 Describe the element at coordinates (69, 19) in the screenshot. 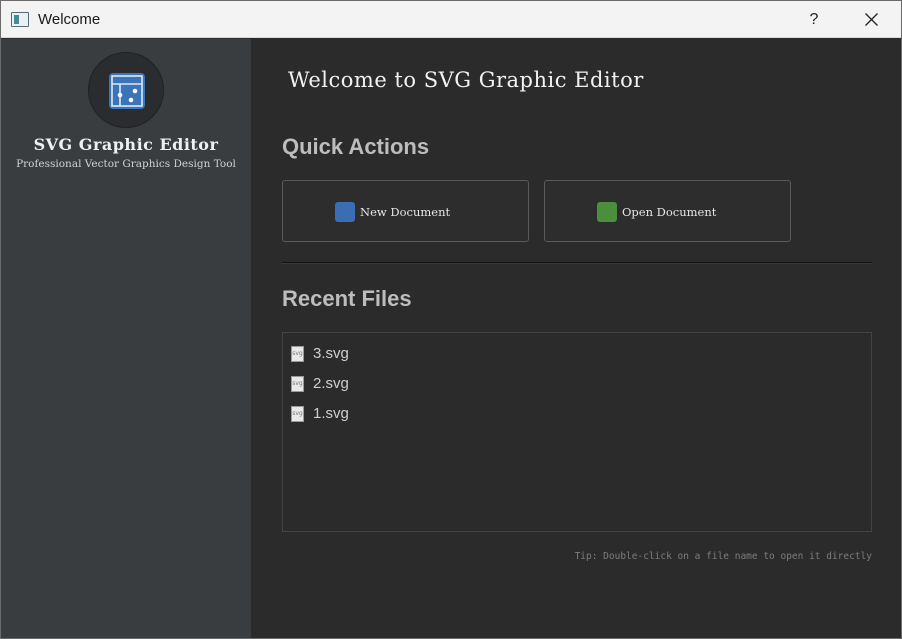

I see `window-title: Welcome` at that location.